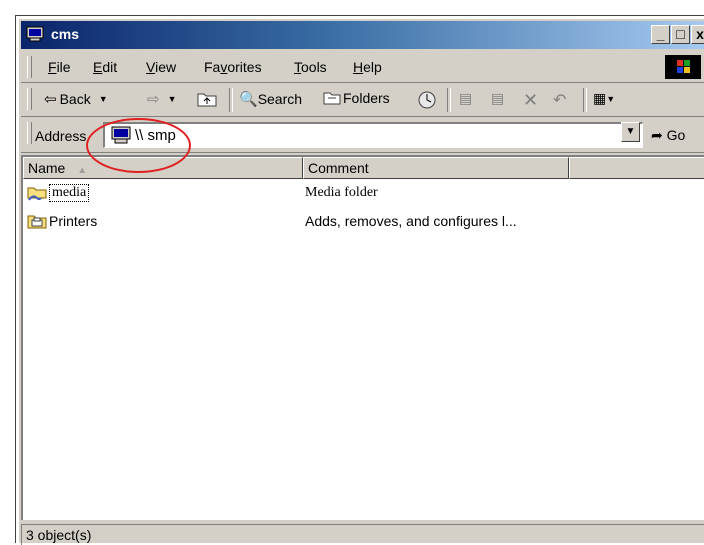  I want to click on back-arrow-icon: ⇦, so click(50, 99).